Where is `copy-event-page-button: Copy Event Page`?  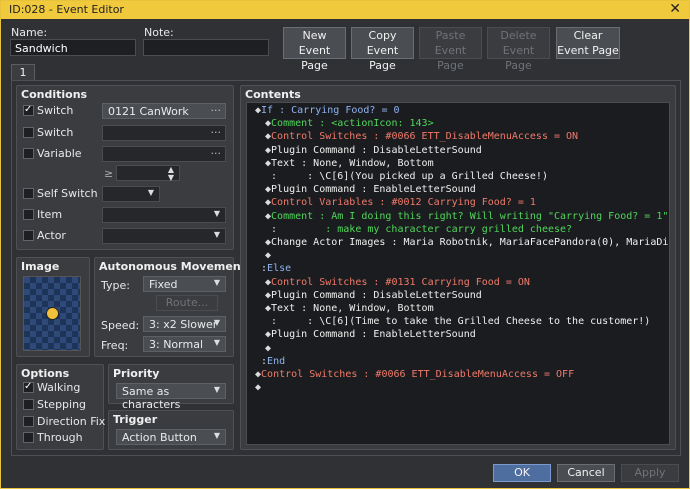 copy-event-page-button: Copy Event Page is located at coordinates (382, 49).